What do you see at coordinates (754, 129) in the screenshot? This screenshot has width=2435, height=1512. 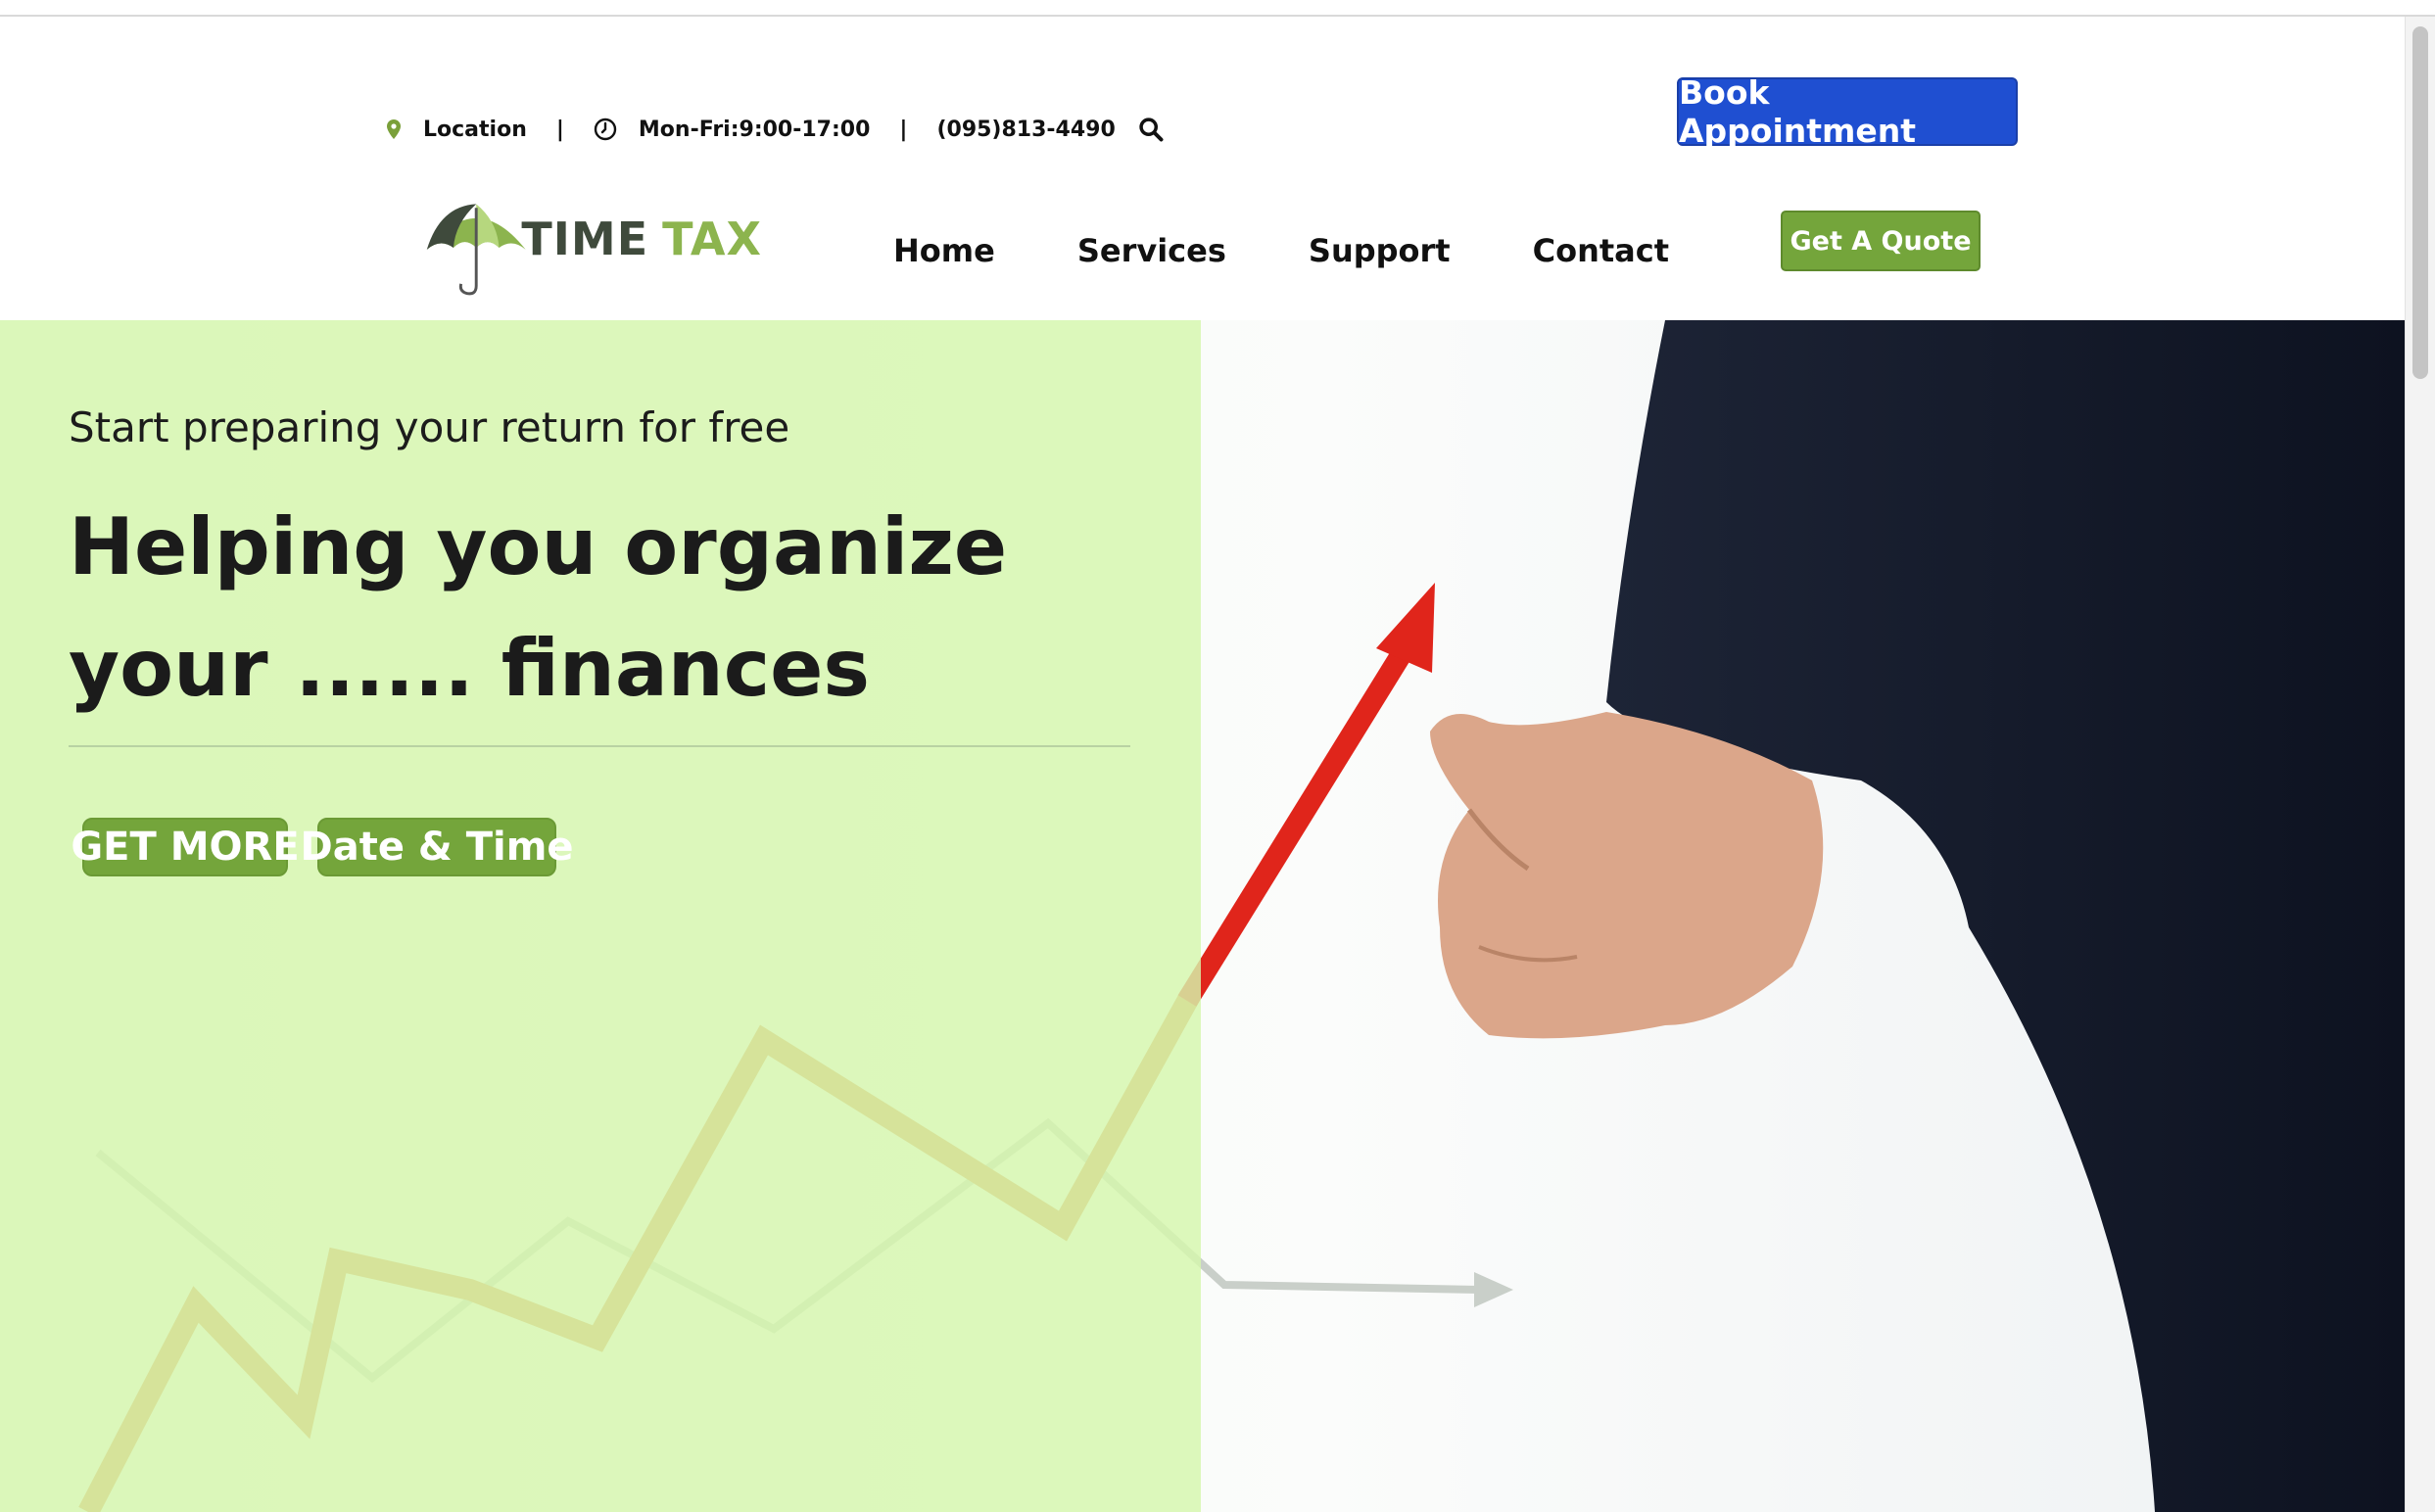 I see `hours-label: Mon-Fri:9:00-17:00` at bounding box center [754, 129].